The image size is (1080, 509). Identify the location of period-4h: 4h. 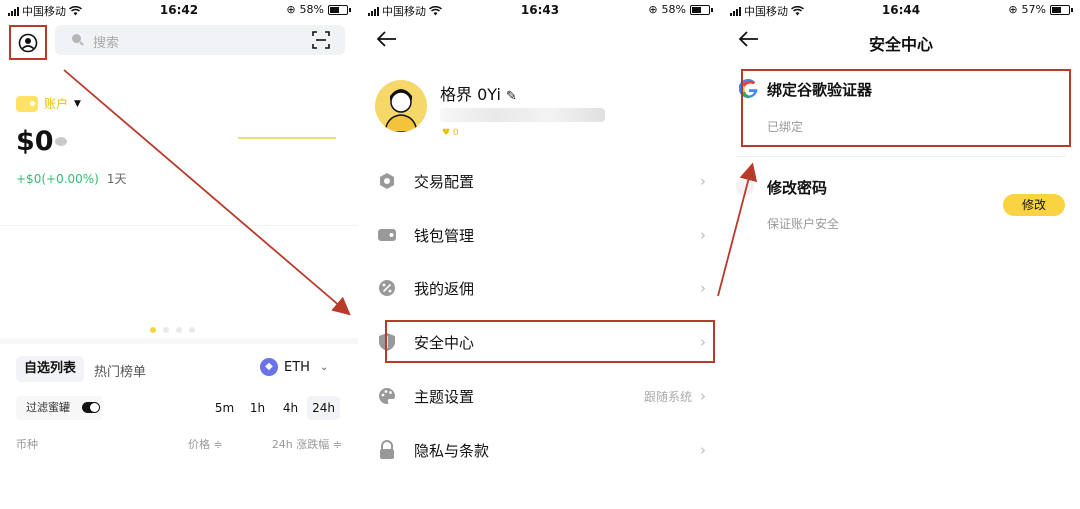
(290, 408).